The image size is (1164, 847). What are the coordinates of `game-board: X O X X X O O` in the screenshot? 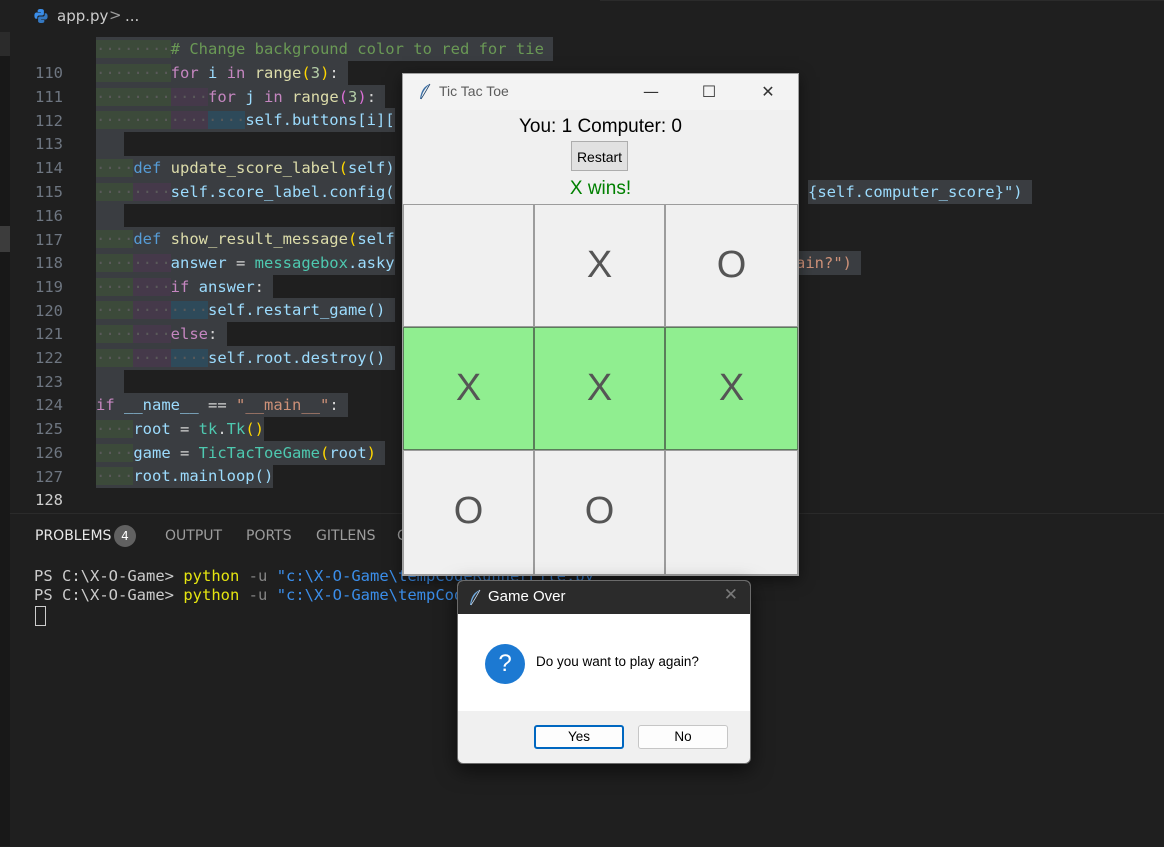 It's located at (600, 389).